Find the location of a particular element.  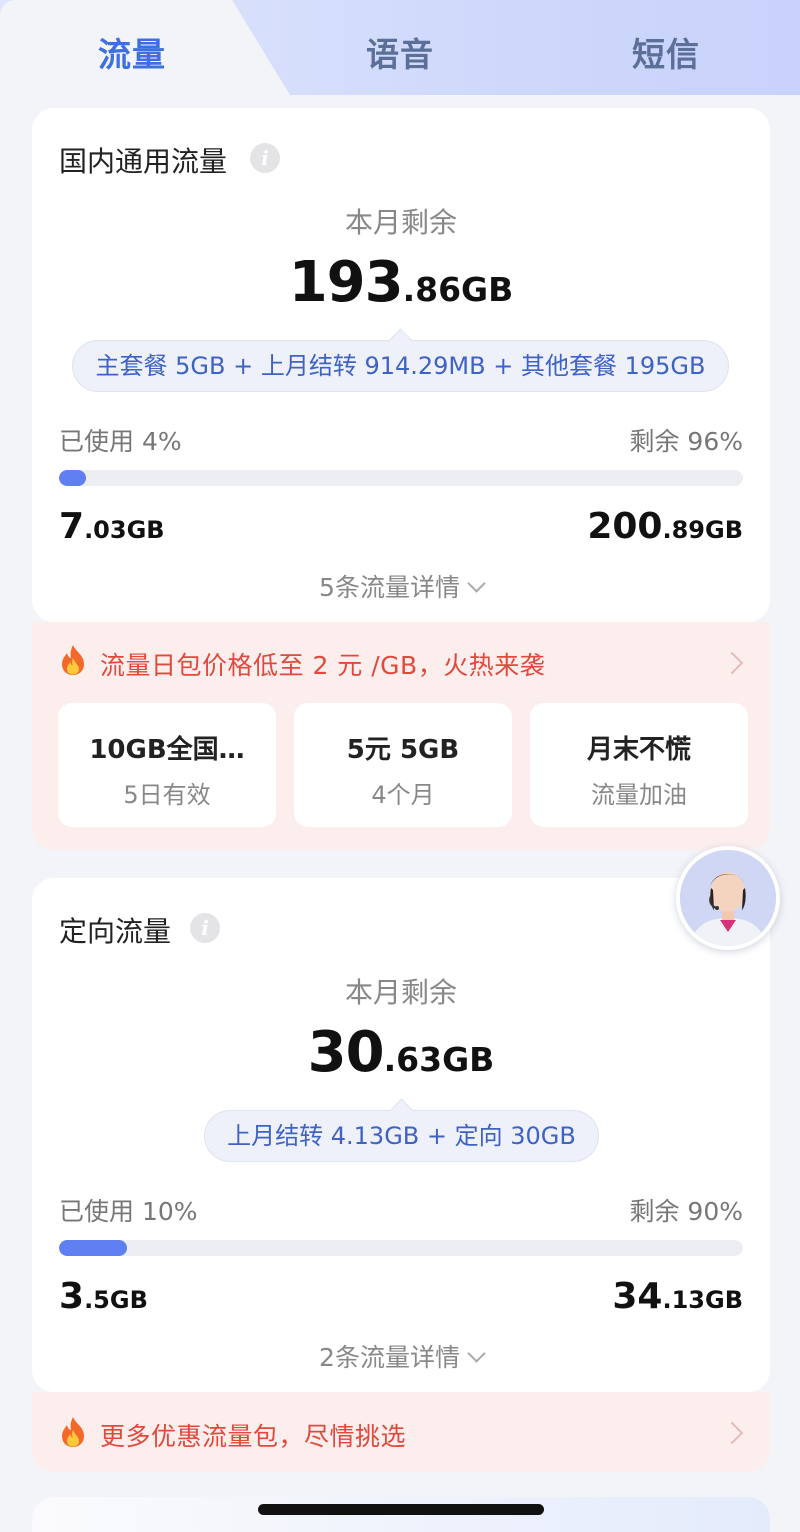

agent-portrait is located at coordinates (728, 898).